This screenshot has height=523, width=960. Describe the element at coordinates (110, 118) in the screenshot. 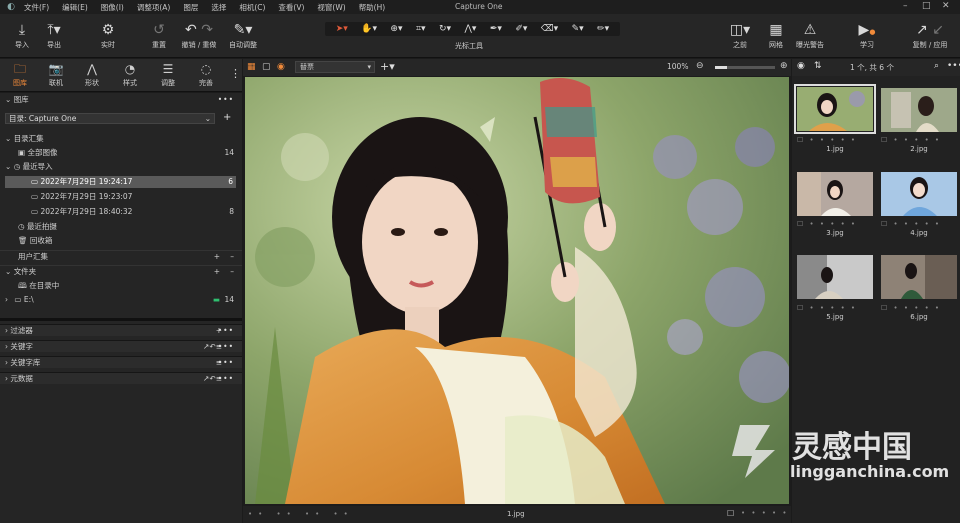

I see `catalog-select: 目录: Capture One ⌄` at that location.